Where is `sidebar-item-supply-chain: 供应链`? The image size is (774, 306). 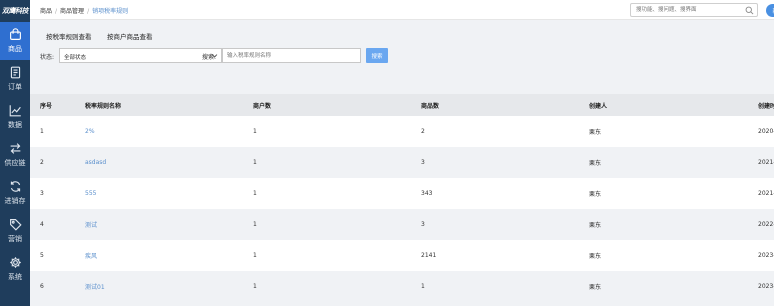 sidebar-item-supply-chain: 供应链 is located at coordinates (15, 155).